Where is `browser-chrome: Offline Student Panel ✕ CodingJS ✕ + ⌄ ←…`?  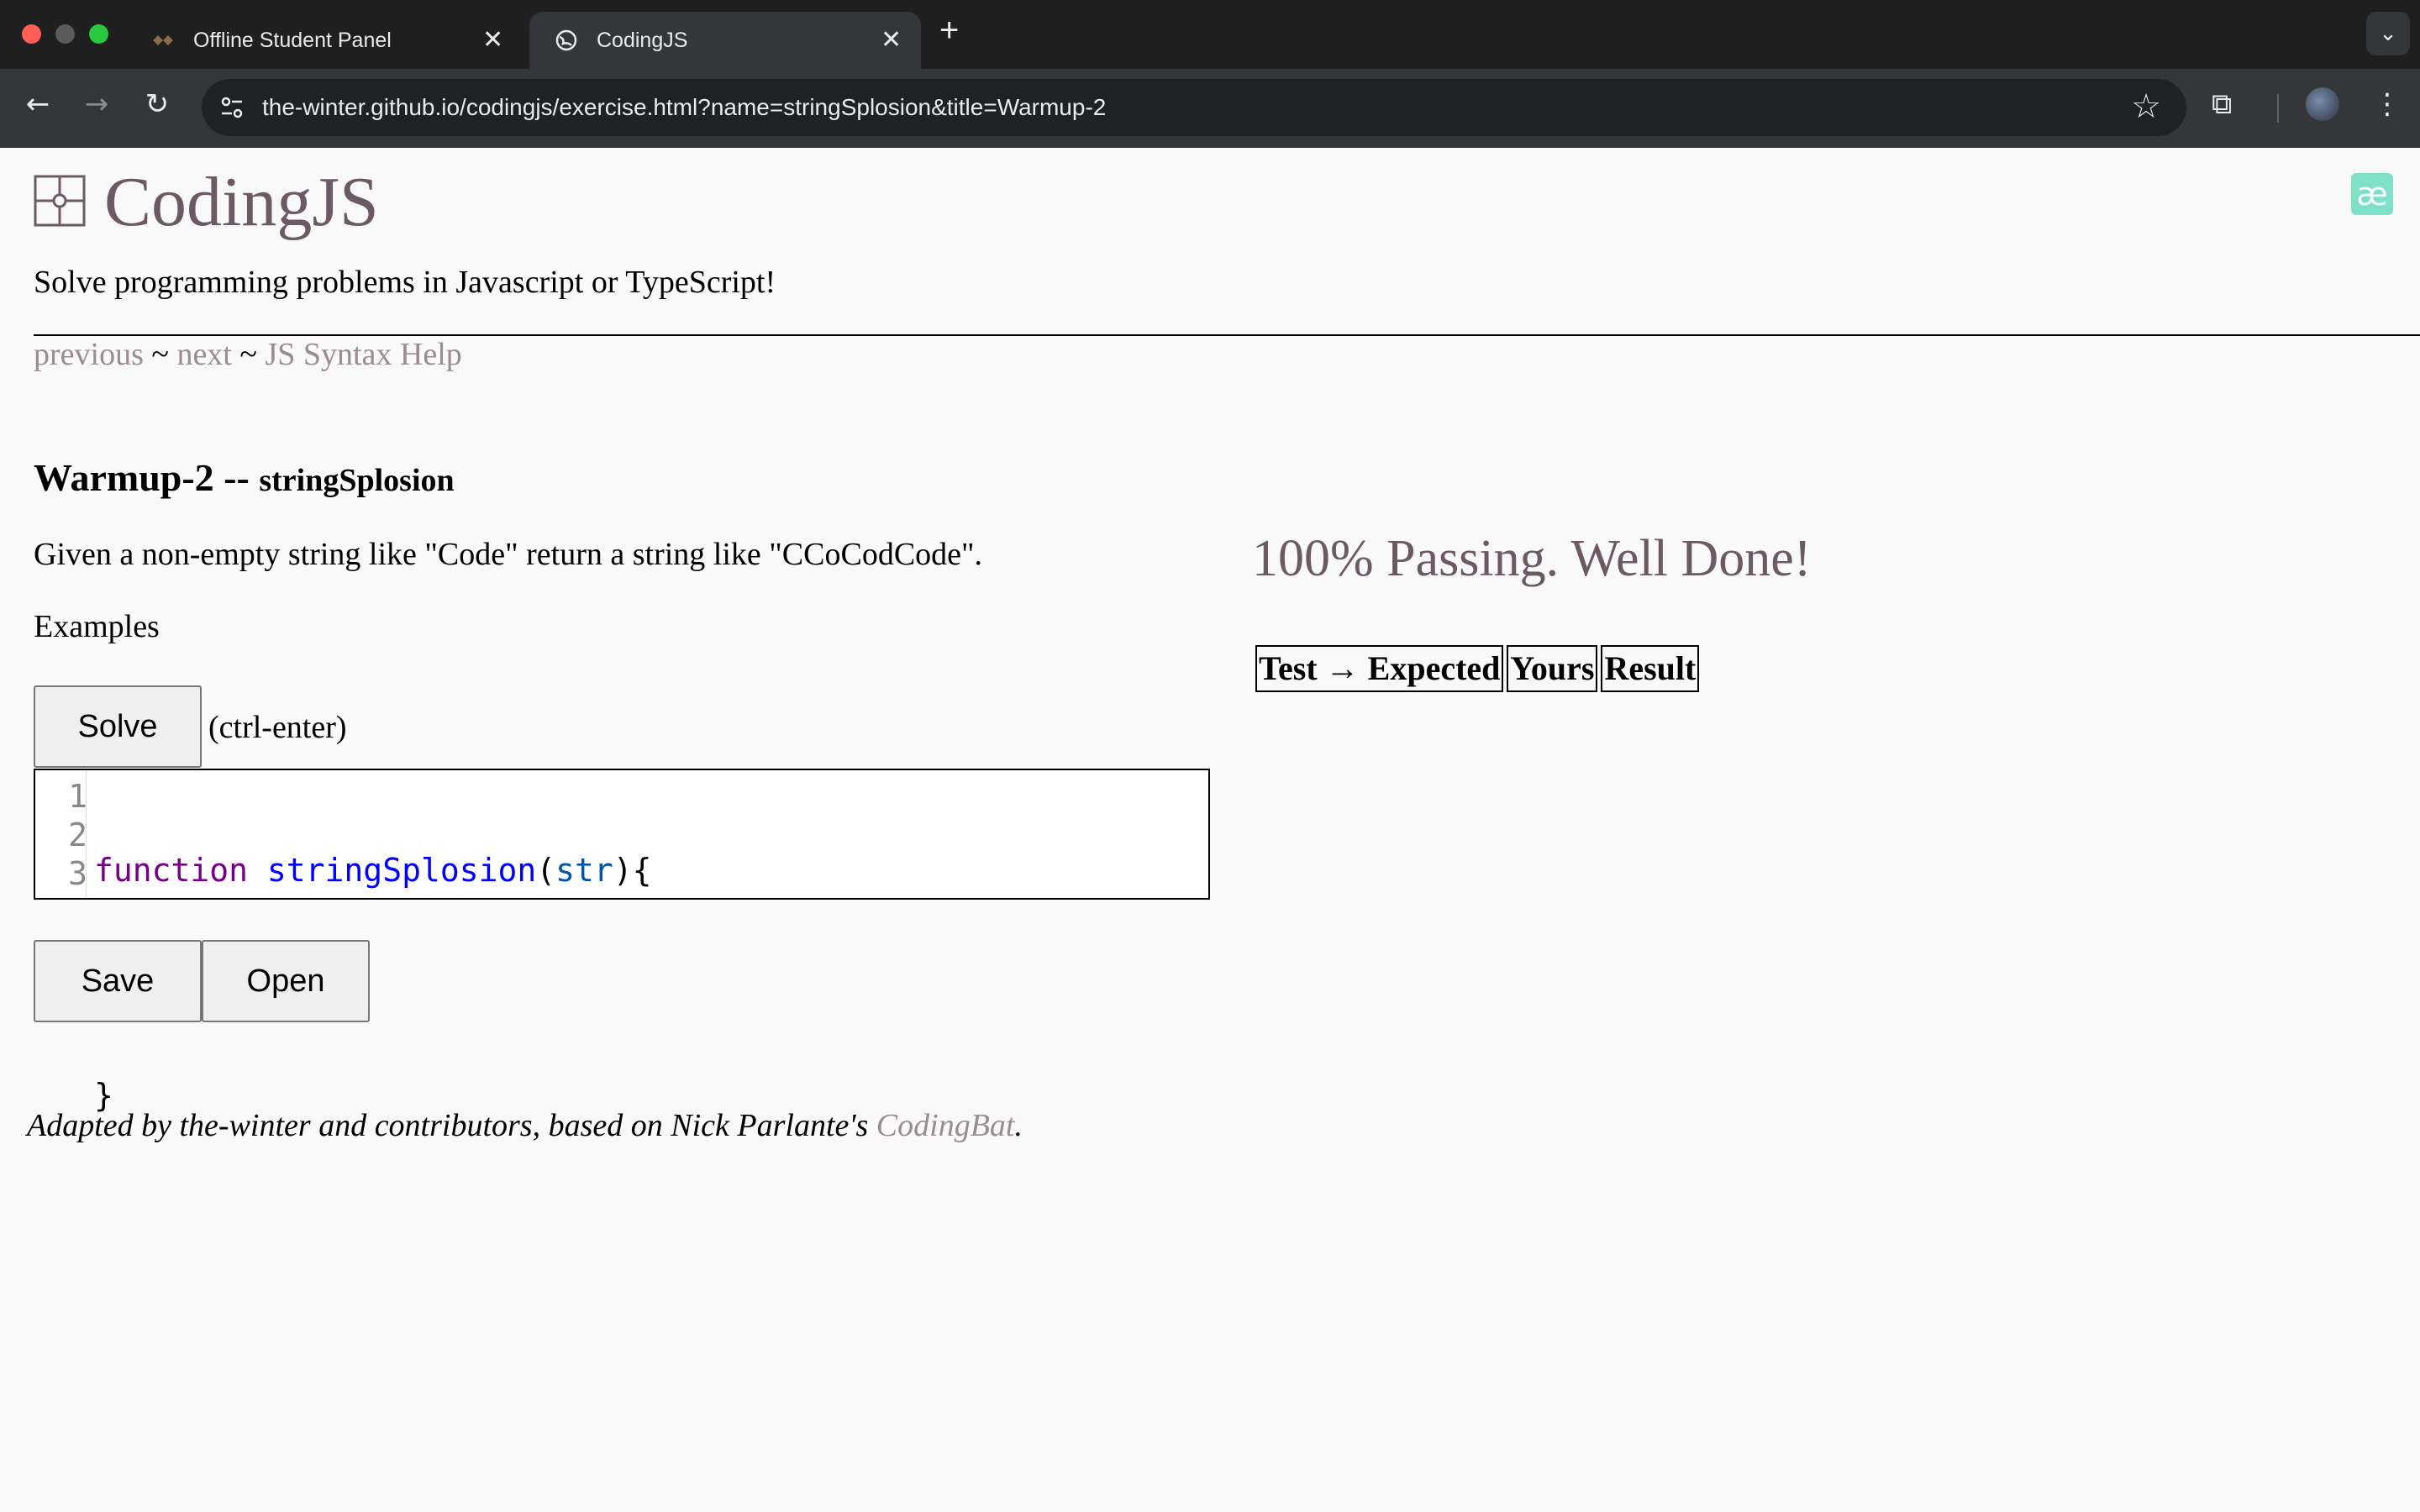
browser-chrome: Offline Student Panel ✕ CodingJS ✕ + ⌄ ←… is located at coordinates (1210, 74).